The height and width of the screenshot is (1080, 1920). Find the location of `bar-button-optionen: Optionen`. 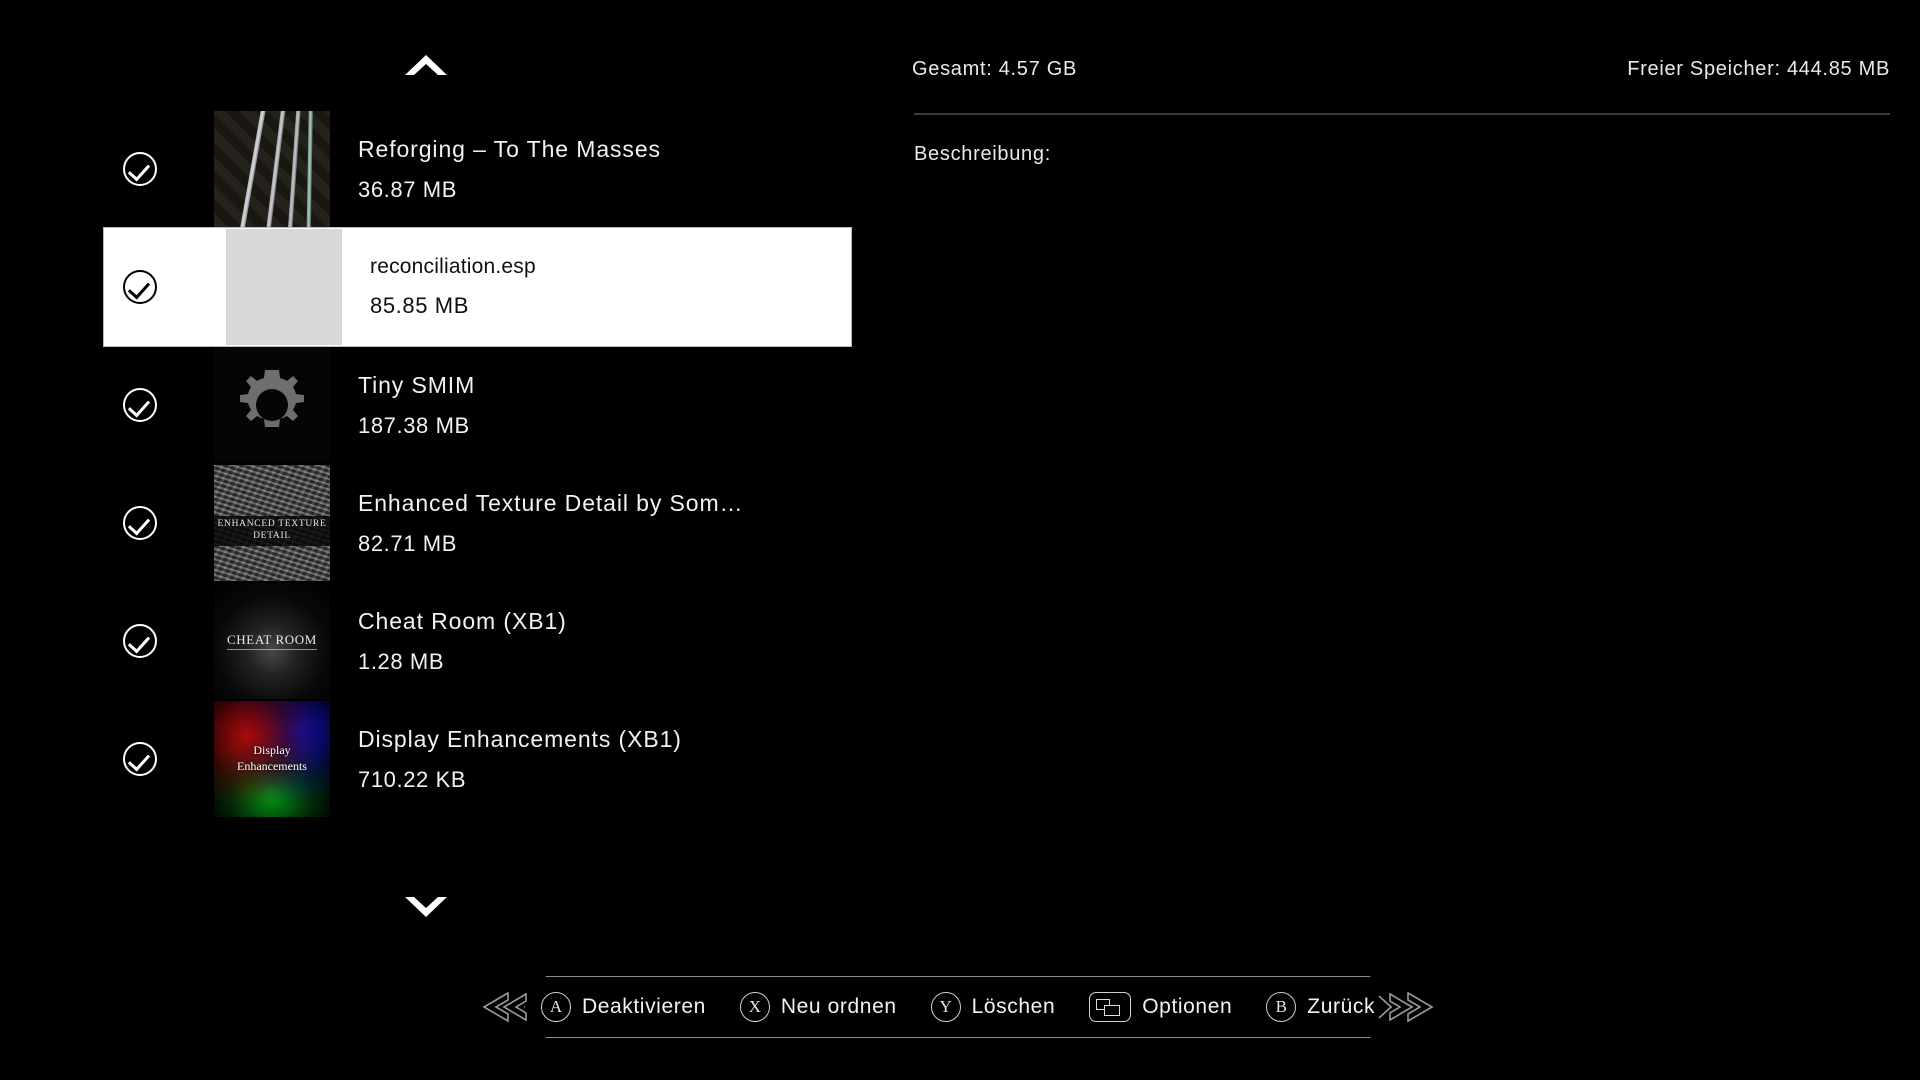

bar-button-optionen: Optionen is located at coordinates (1160, 1007).